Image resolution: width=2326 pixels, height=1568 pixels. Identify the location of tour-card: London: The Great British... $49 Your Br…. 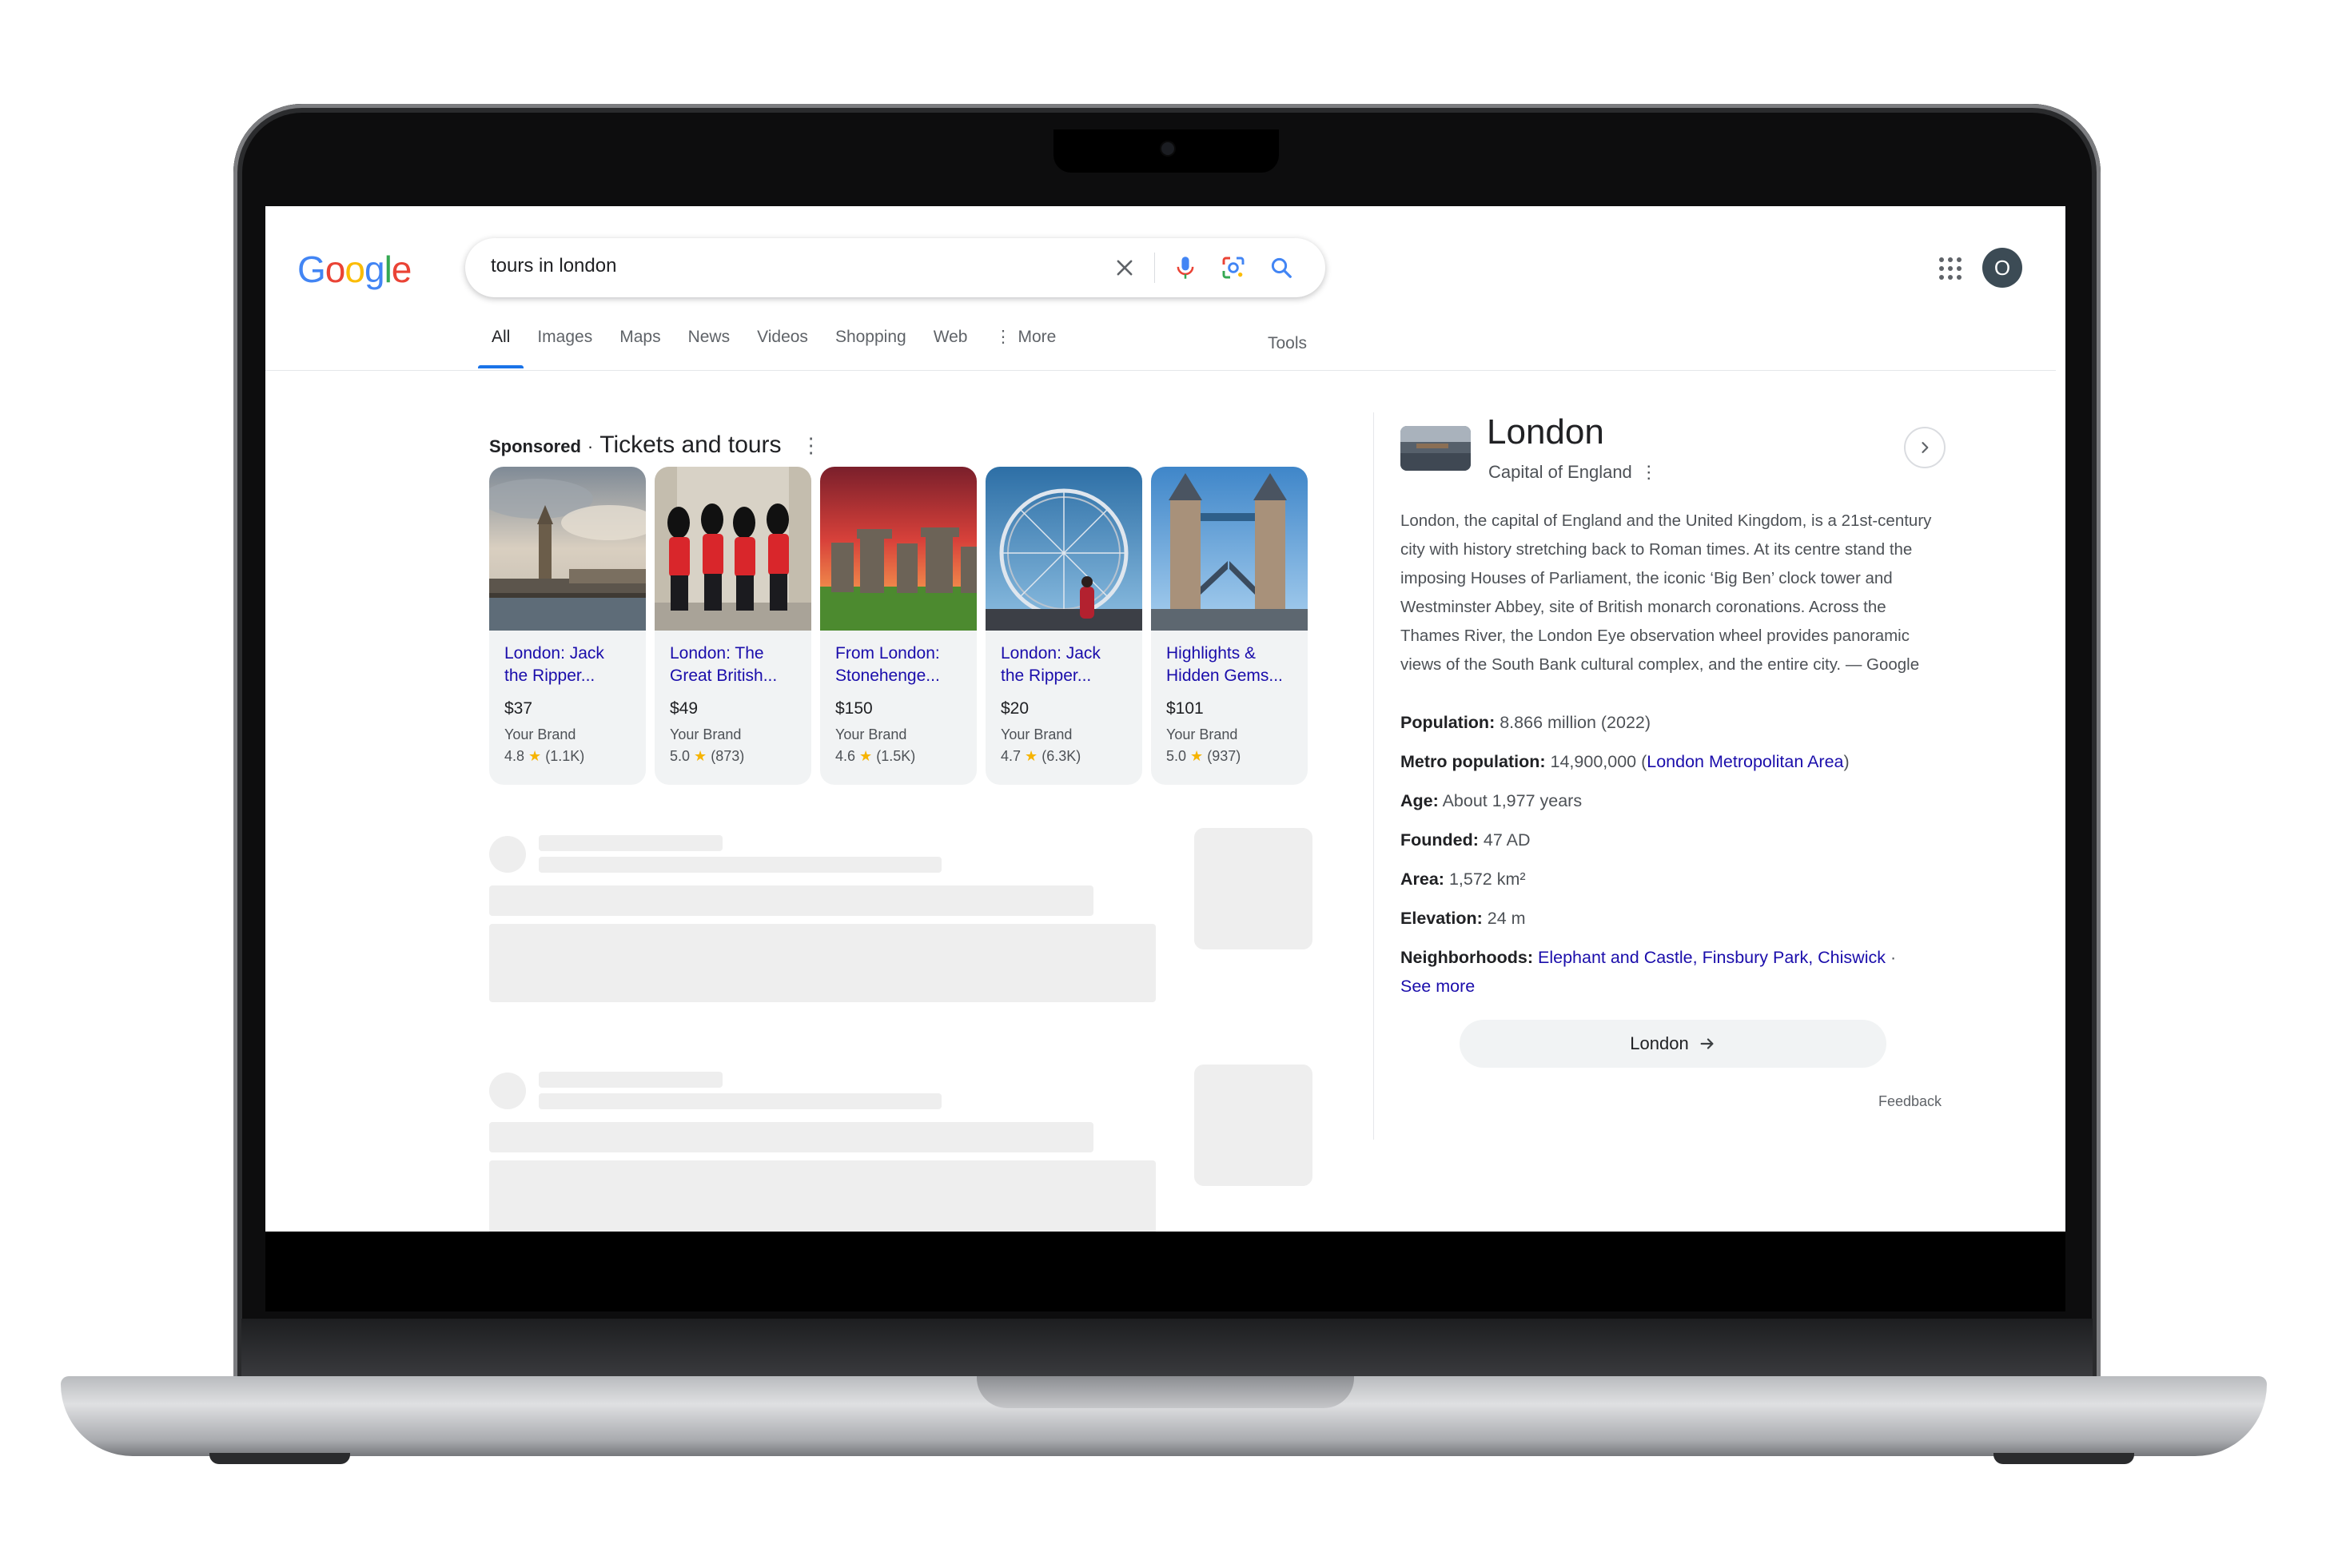
(733, 626).